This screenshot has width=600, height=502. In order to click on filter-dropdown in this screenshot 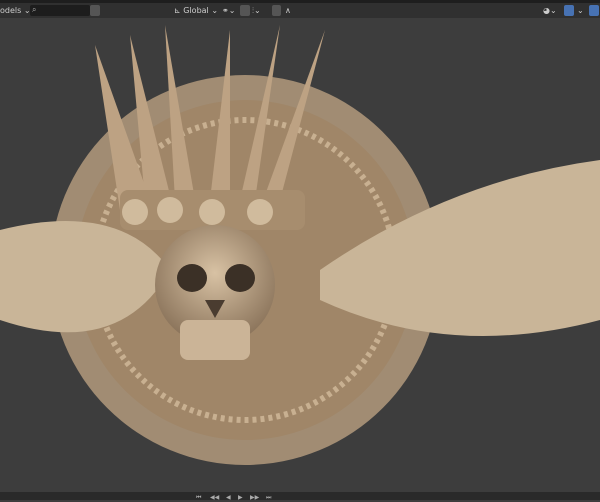, I will do `click(95, 10)`.